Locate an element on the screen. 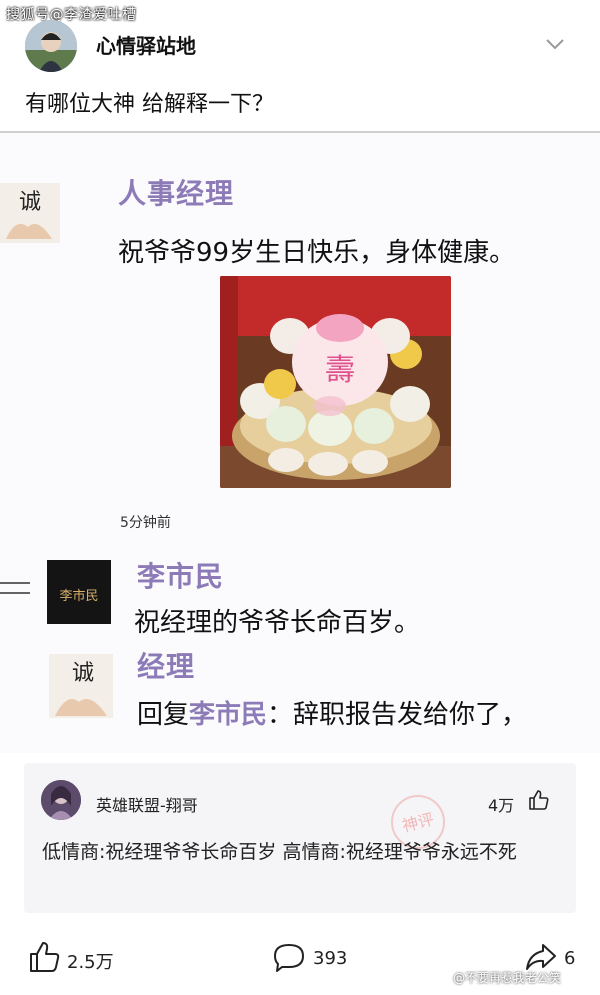 This screenshot has height=995, width=600. watermark-top: 搜狐号@李渣爱吐槽 is located at coordinates (71, 15).